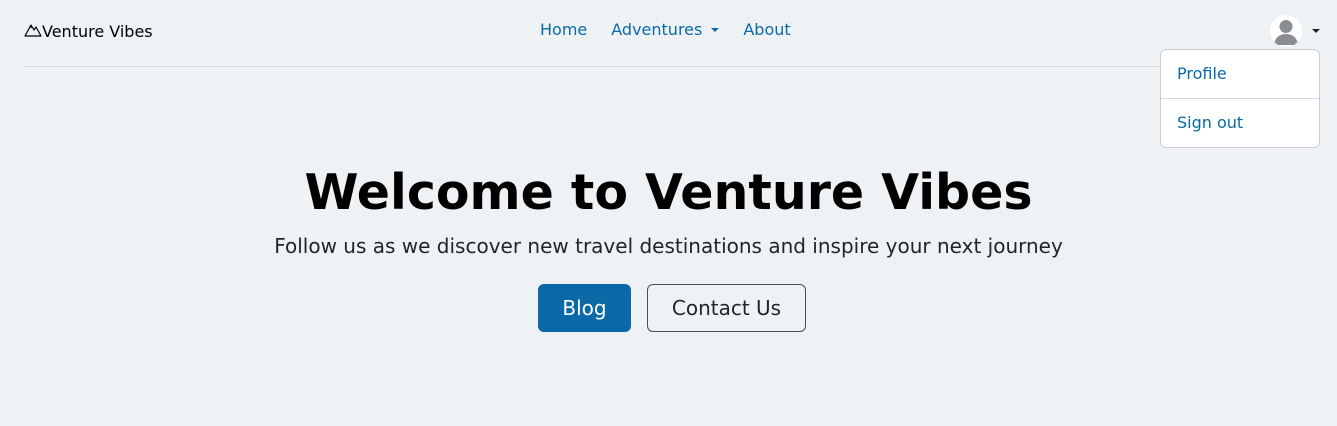 Image resolution: width=1337 pixels, height=426 pixels. I want to click on blog-button: Blog, so click(584, 308).